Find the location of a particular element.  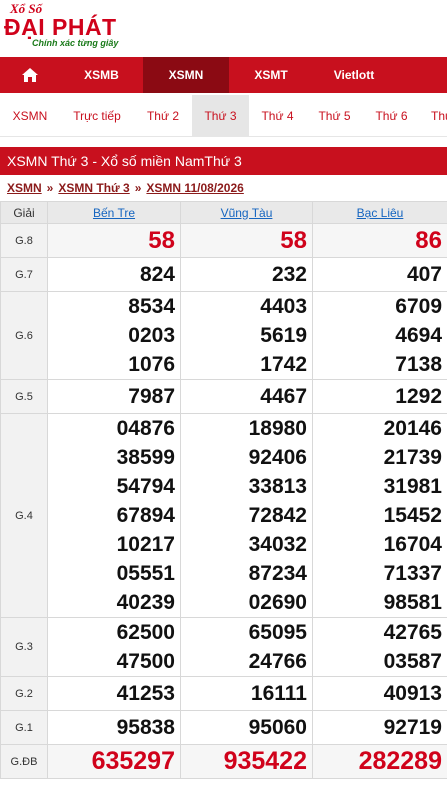

prize-number: 47500 is located at coordinates (145, 661).